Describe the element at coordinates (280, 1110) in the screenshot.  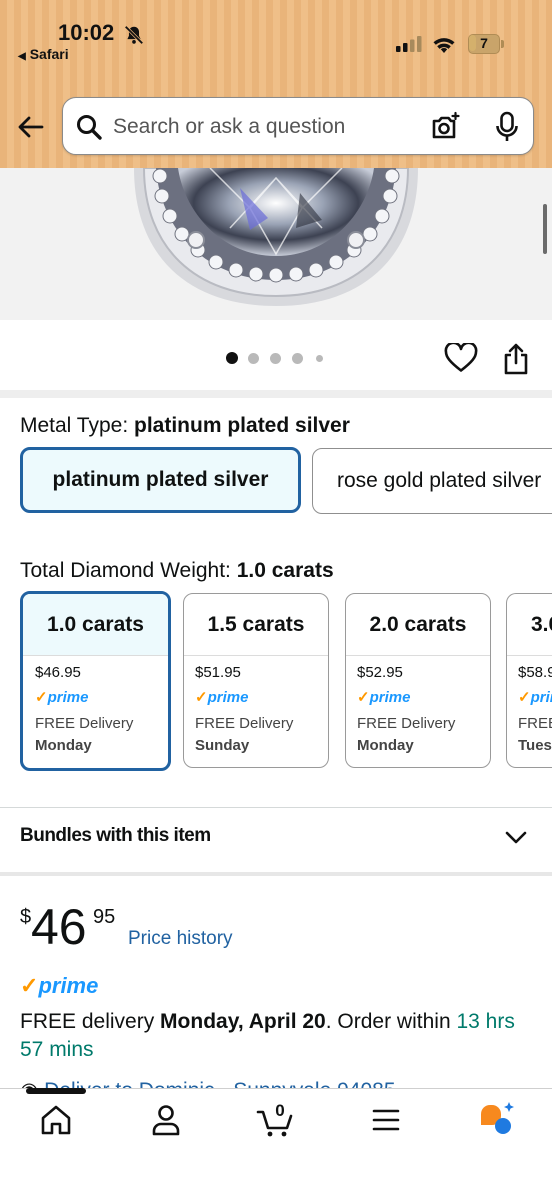
I see `cart-count-badge: 0` at that location.